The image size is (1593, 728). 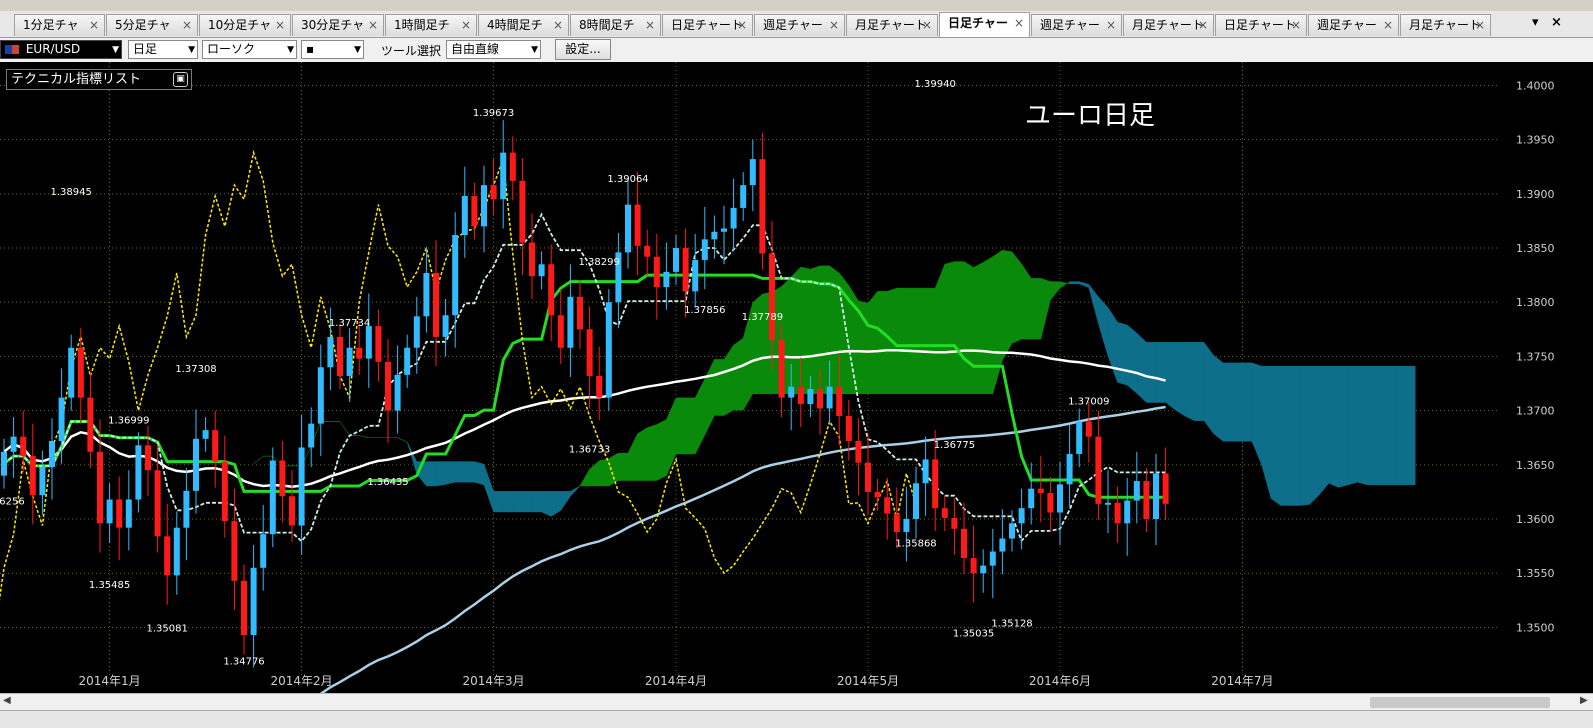 I want to click on indicator-list-panel: テクニカル指標リスト ▣, so click(x=99, y=79).